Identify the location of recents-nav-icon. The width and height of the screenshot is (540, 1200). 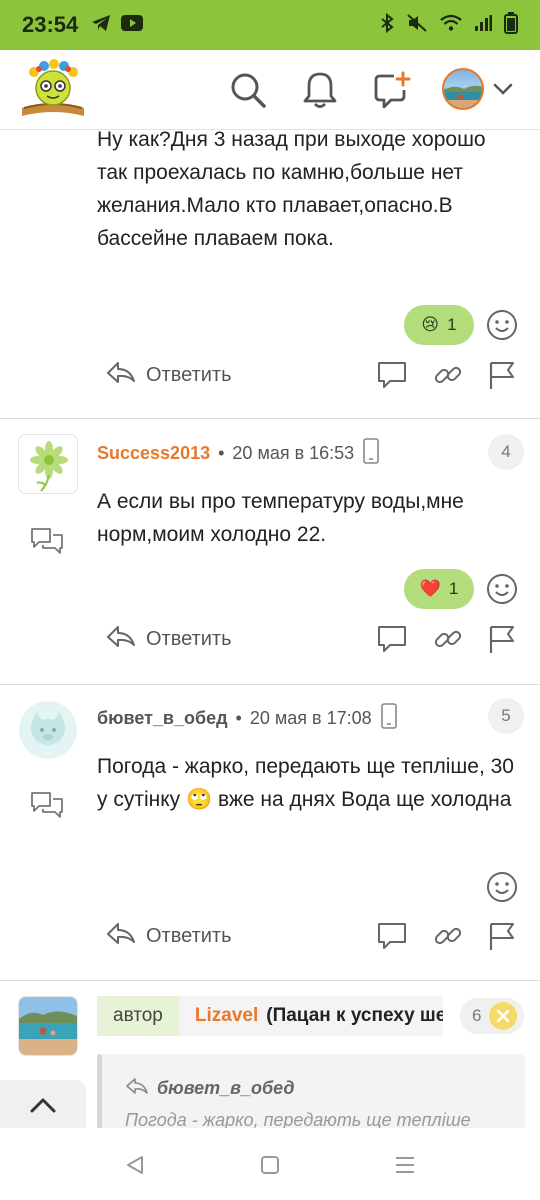
(405, 1167).